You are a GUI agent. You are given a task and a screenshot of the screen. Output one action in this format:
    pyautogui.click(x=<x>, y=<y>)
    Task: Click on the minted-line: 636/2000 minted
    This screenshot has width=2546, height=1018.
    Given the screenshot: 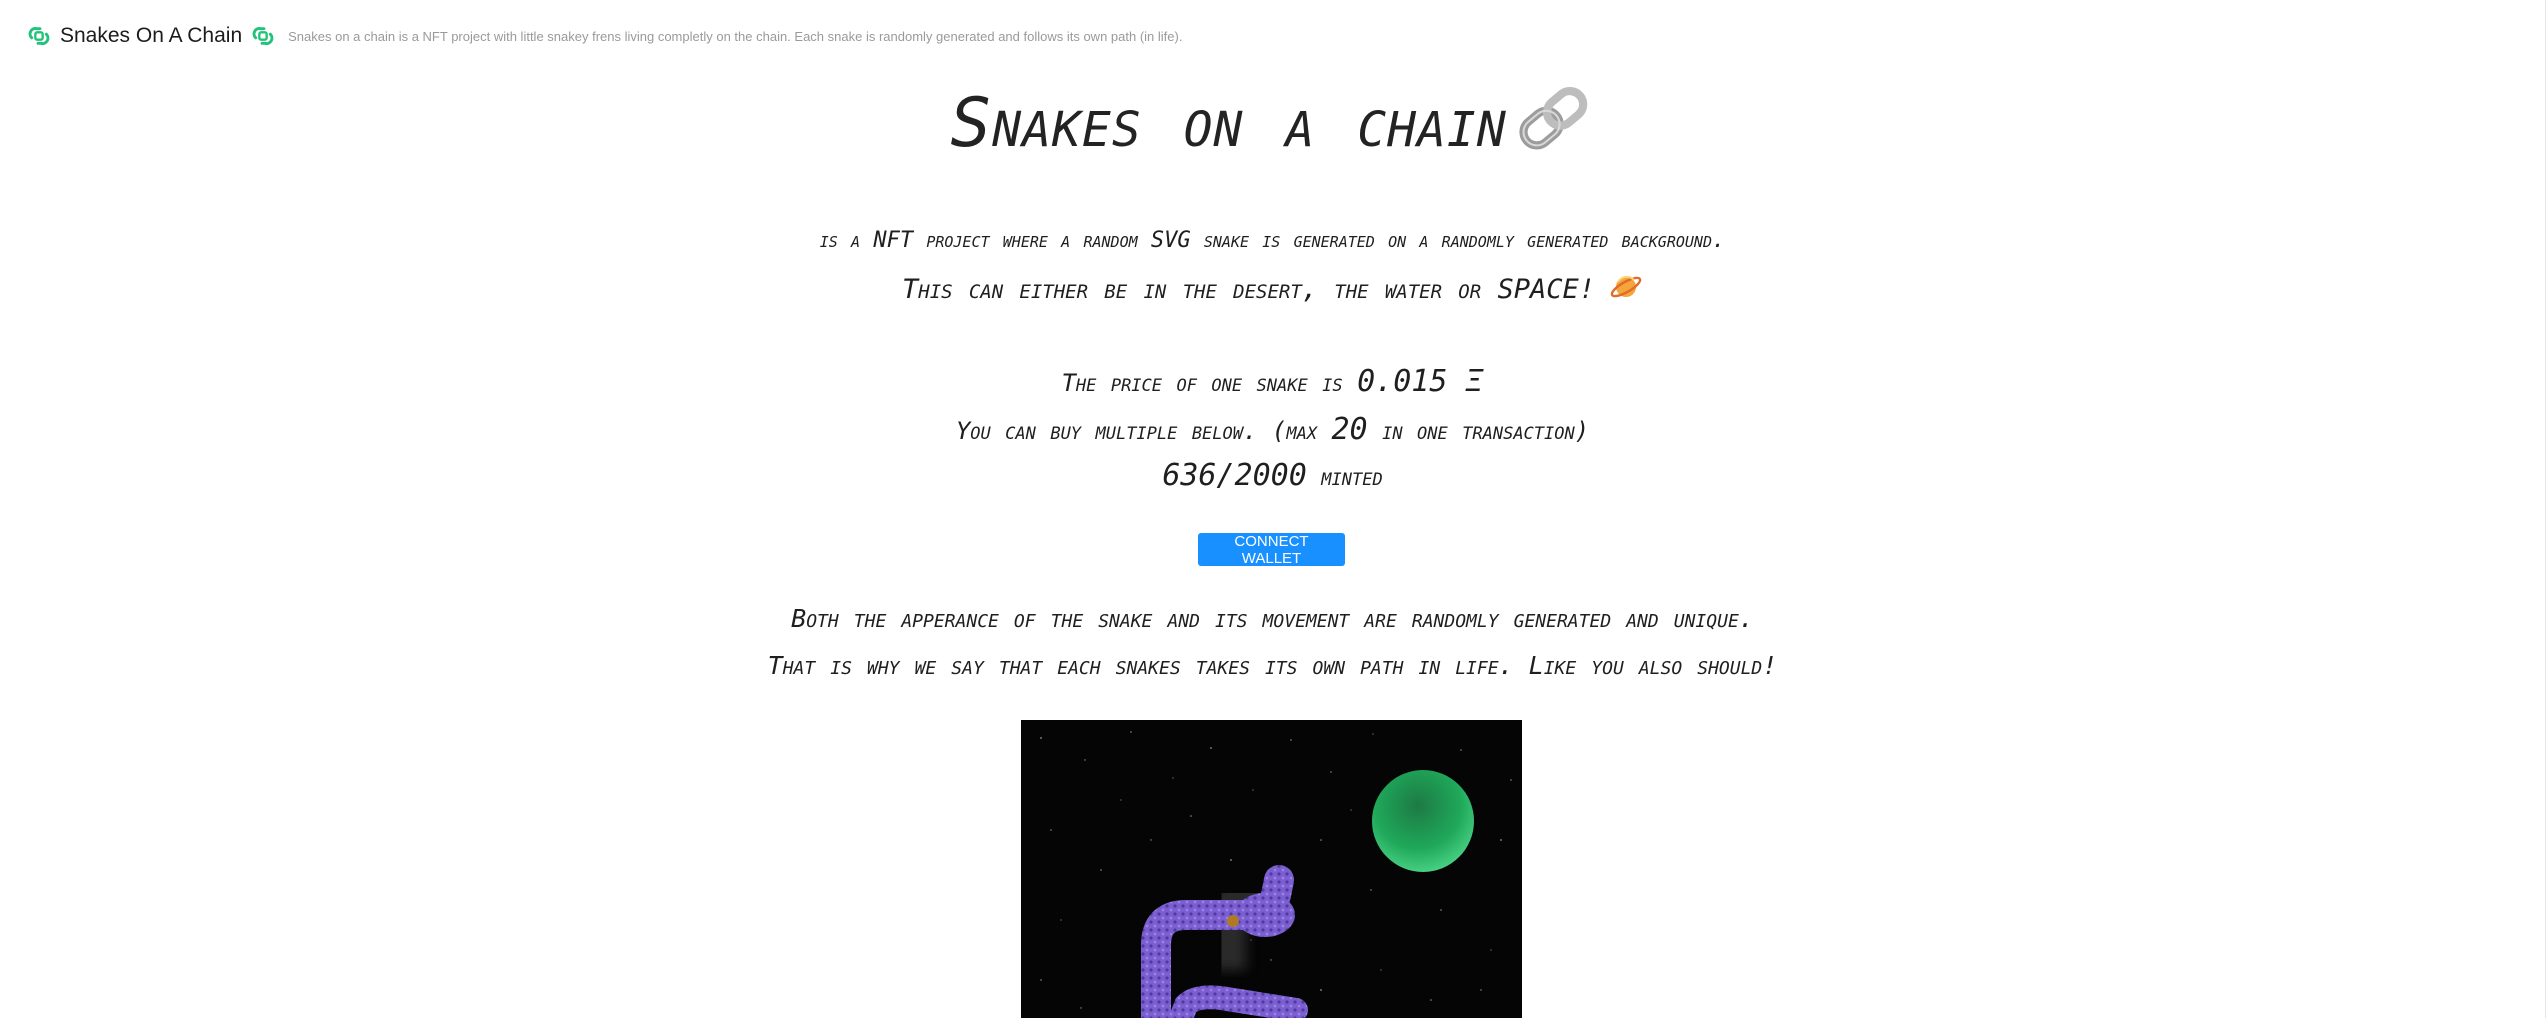 What is the action you would take?
    pyautogui.click(x=1272, y=475)
    